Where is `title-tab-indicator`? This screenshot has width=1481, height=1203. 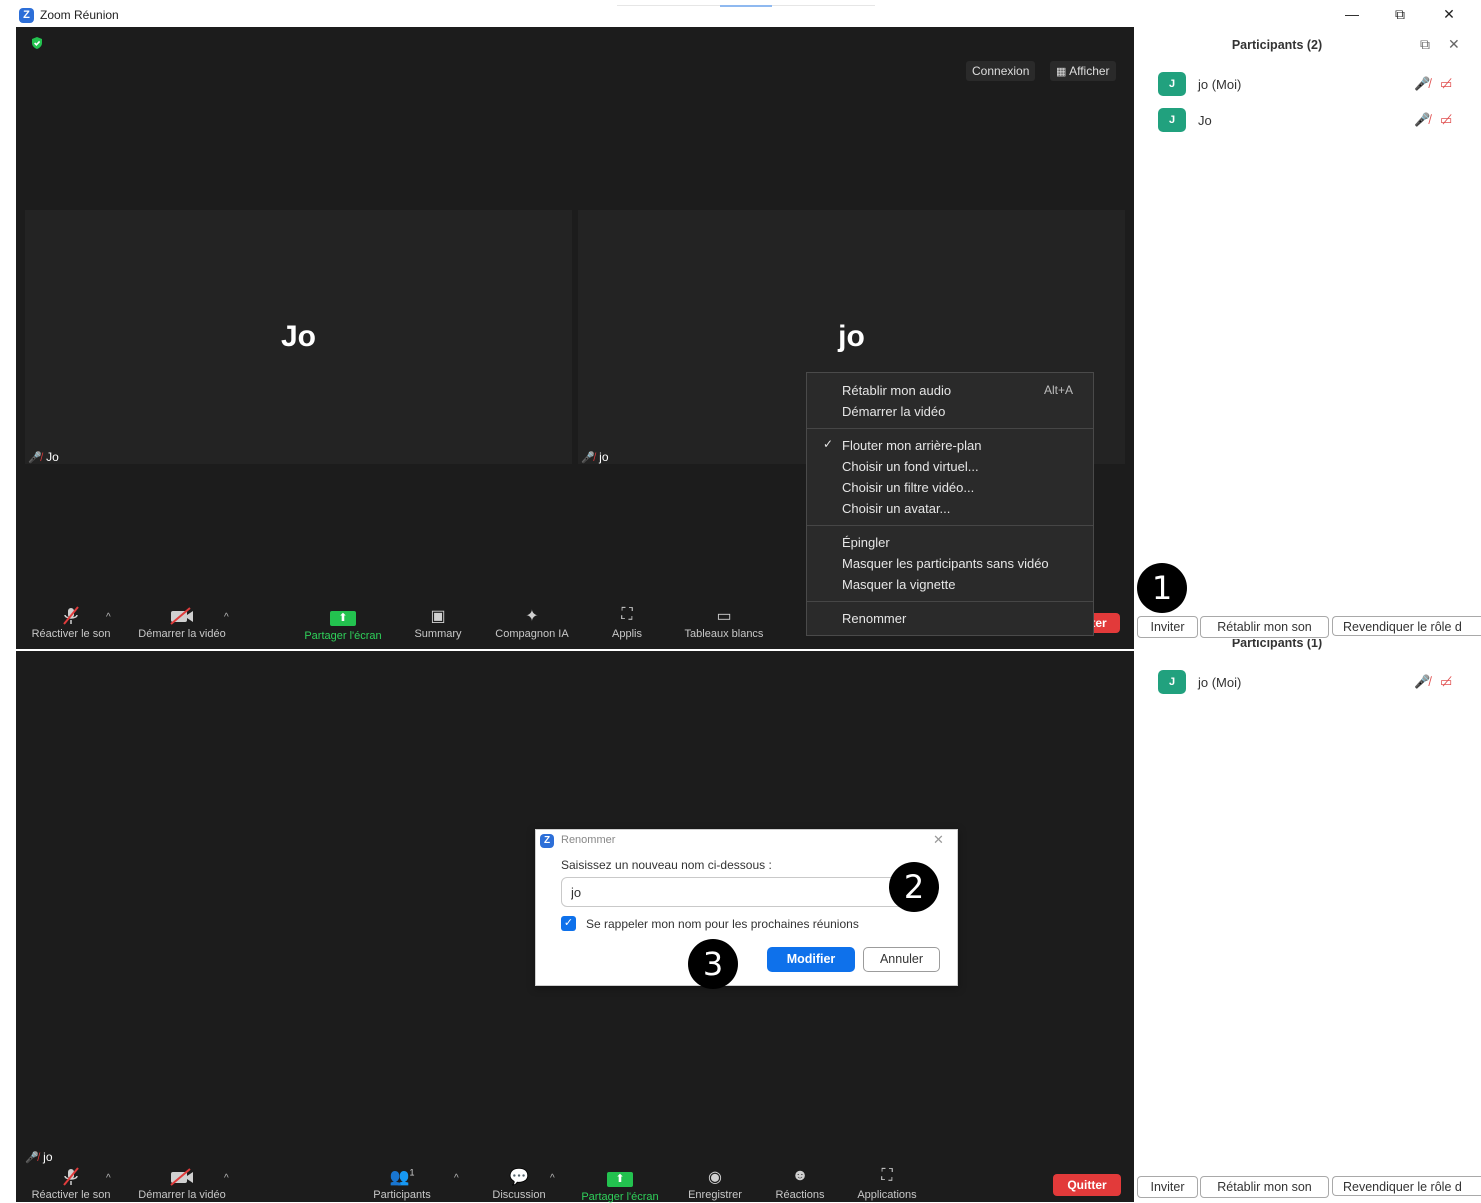
title-tab-indicator is located at coordinates (746, 6).